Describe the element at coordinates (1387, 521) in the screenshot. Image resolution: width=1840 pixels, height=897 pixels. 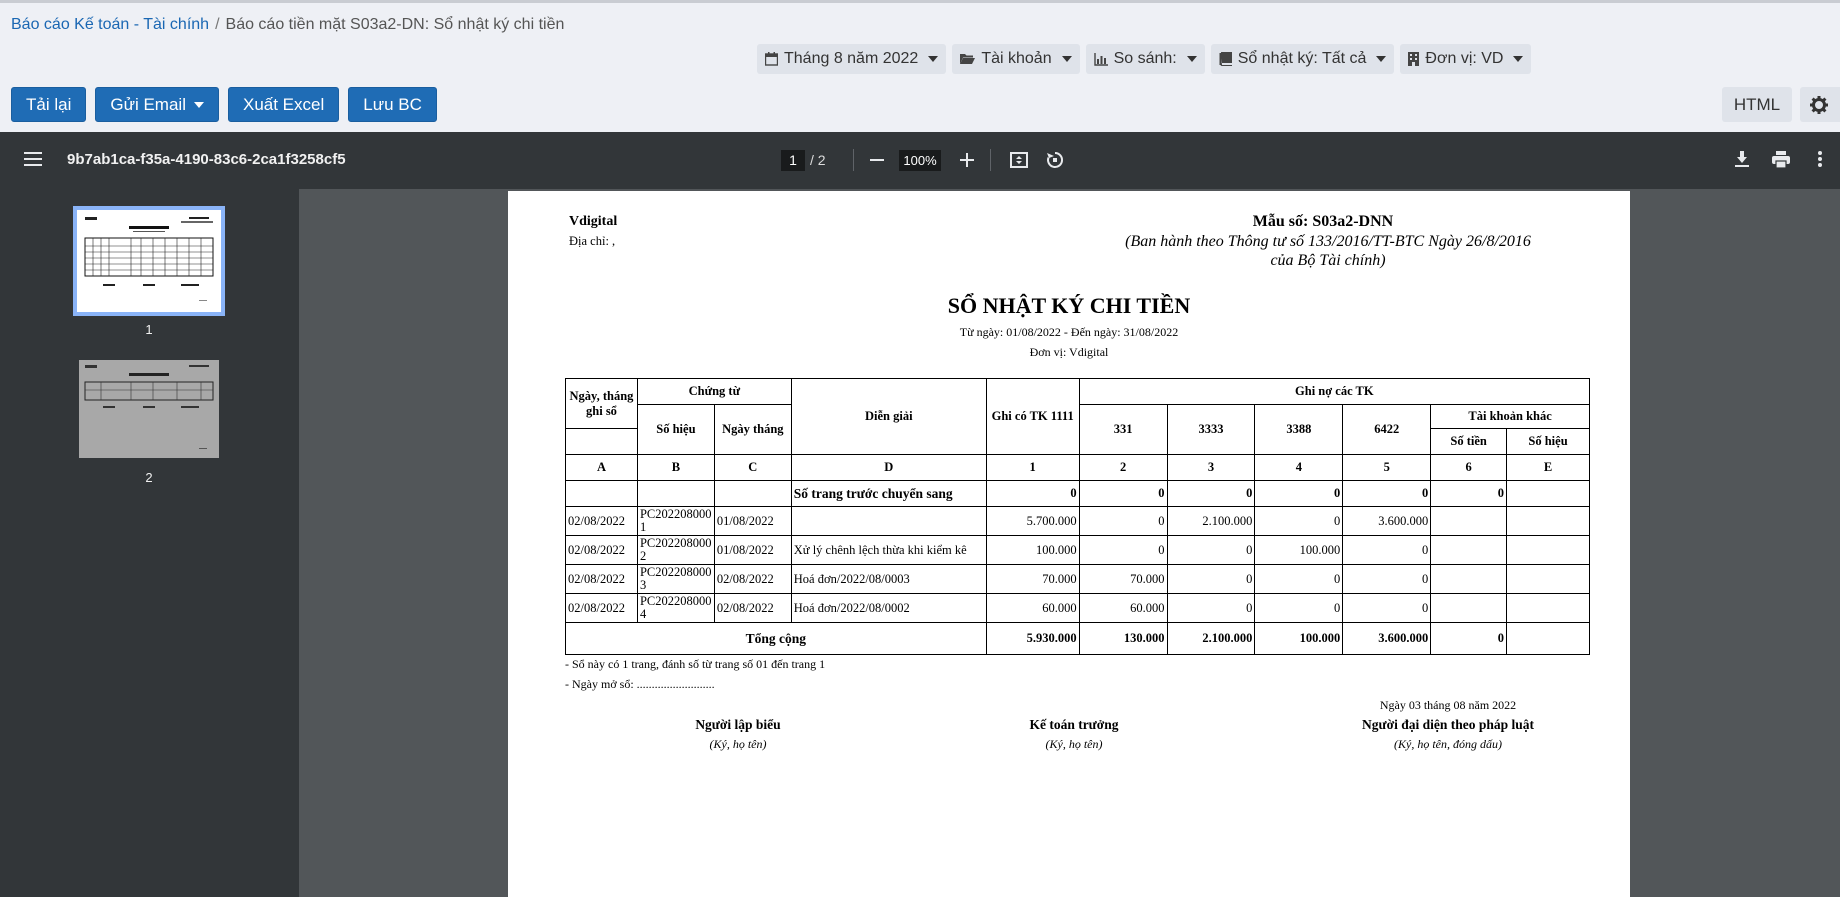
I see `row-6422: 3.600.000` at that location.